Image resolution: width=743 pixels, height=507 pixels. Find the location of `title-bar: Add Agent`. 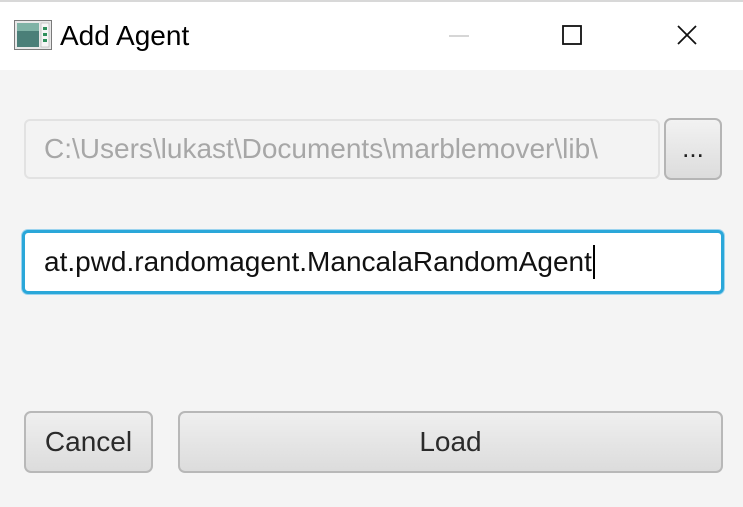

title-bar: Add Agent is located at coordinates (371, 35).